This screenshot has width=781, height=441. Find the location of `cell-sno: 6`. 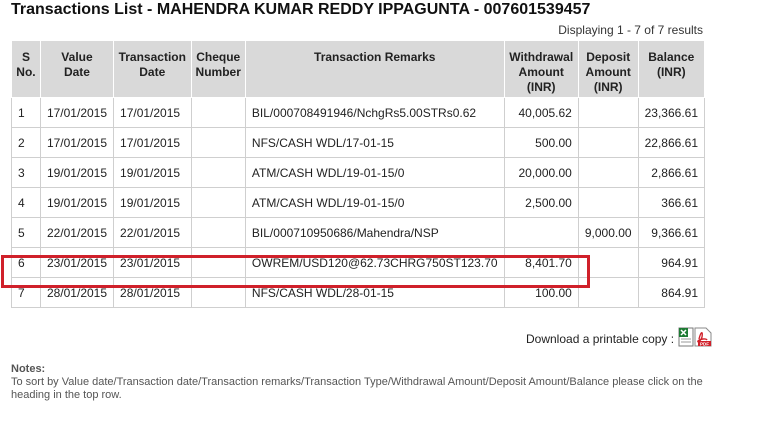

cell-sno: 6 is located at coordinates (26, 262).